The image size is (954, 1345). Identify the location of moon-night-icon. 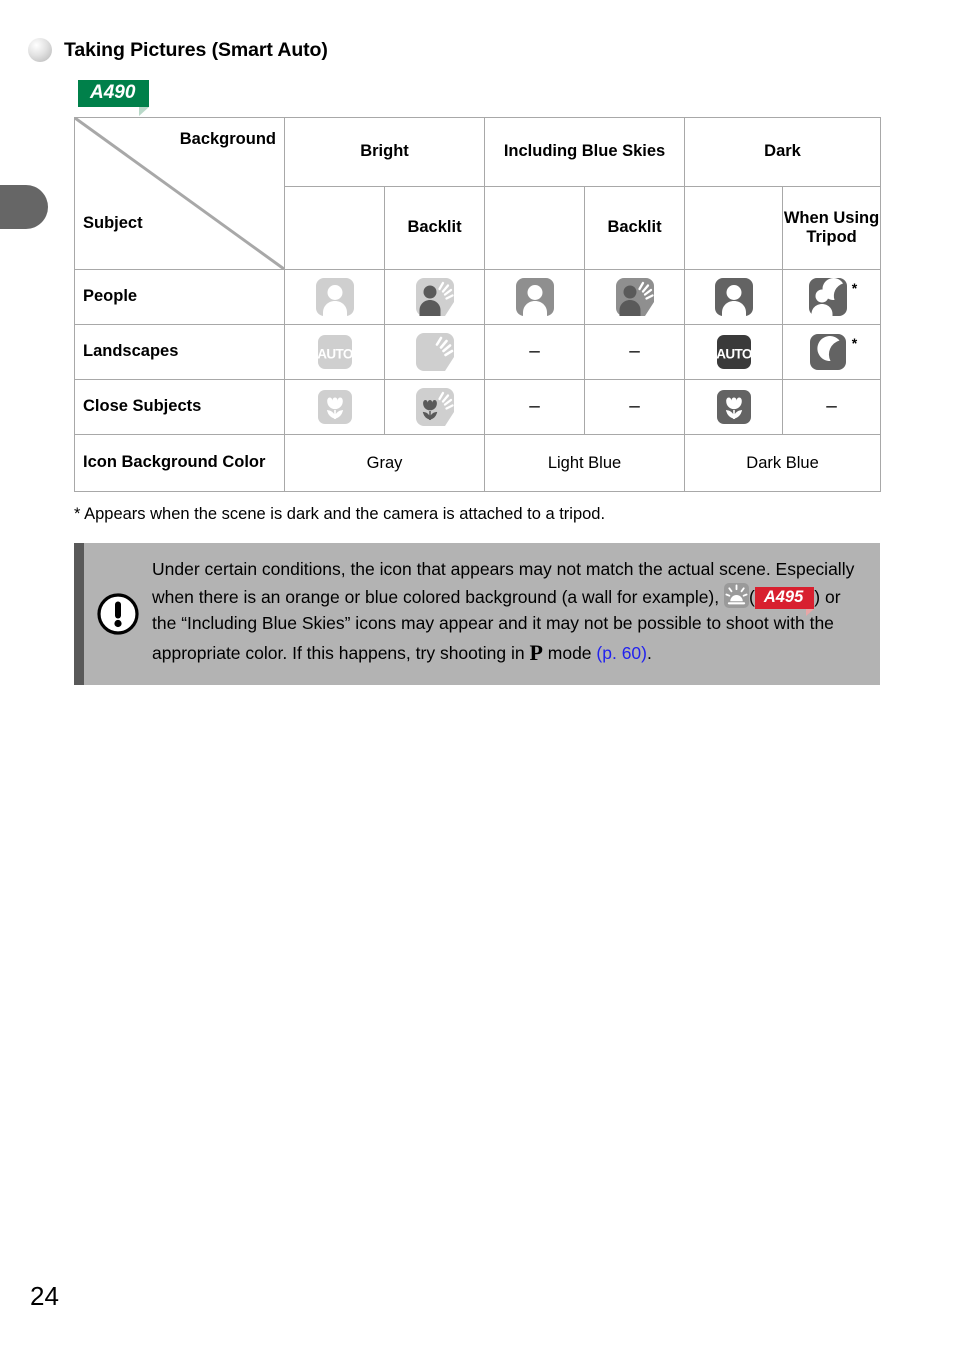
(827, 352).